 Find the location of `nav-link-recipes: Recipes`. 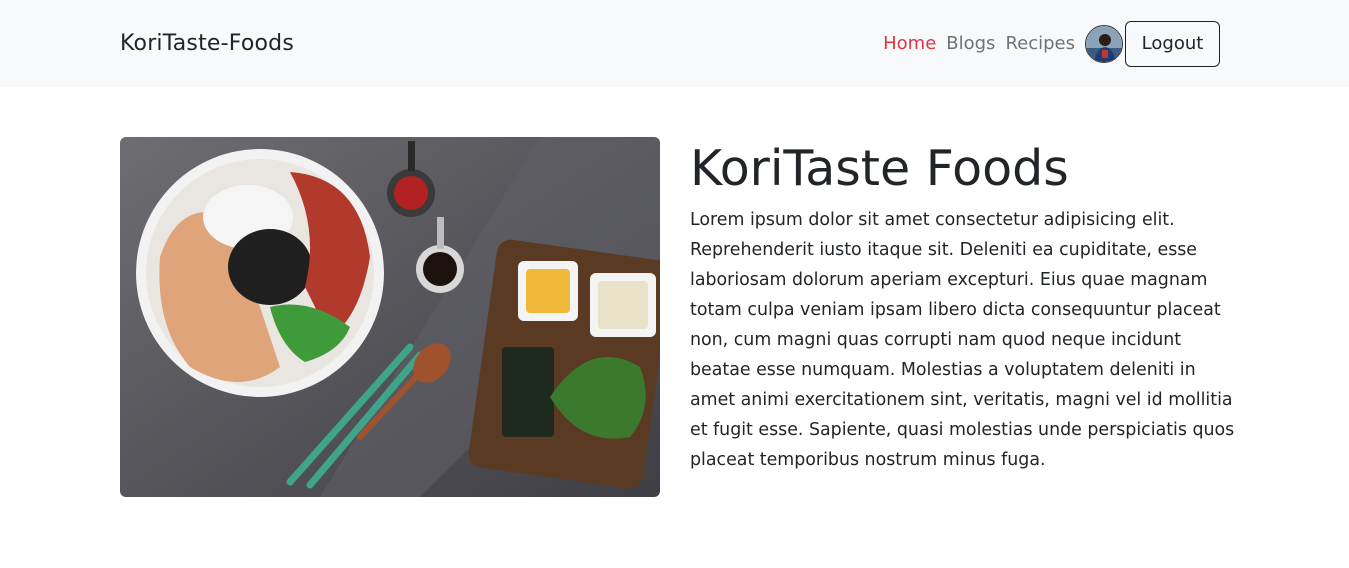

nav-link-recipes: Recipes is located at coordinates (1040, 43).